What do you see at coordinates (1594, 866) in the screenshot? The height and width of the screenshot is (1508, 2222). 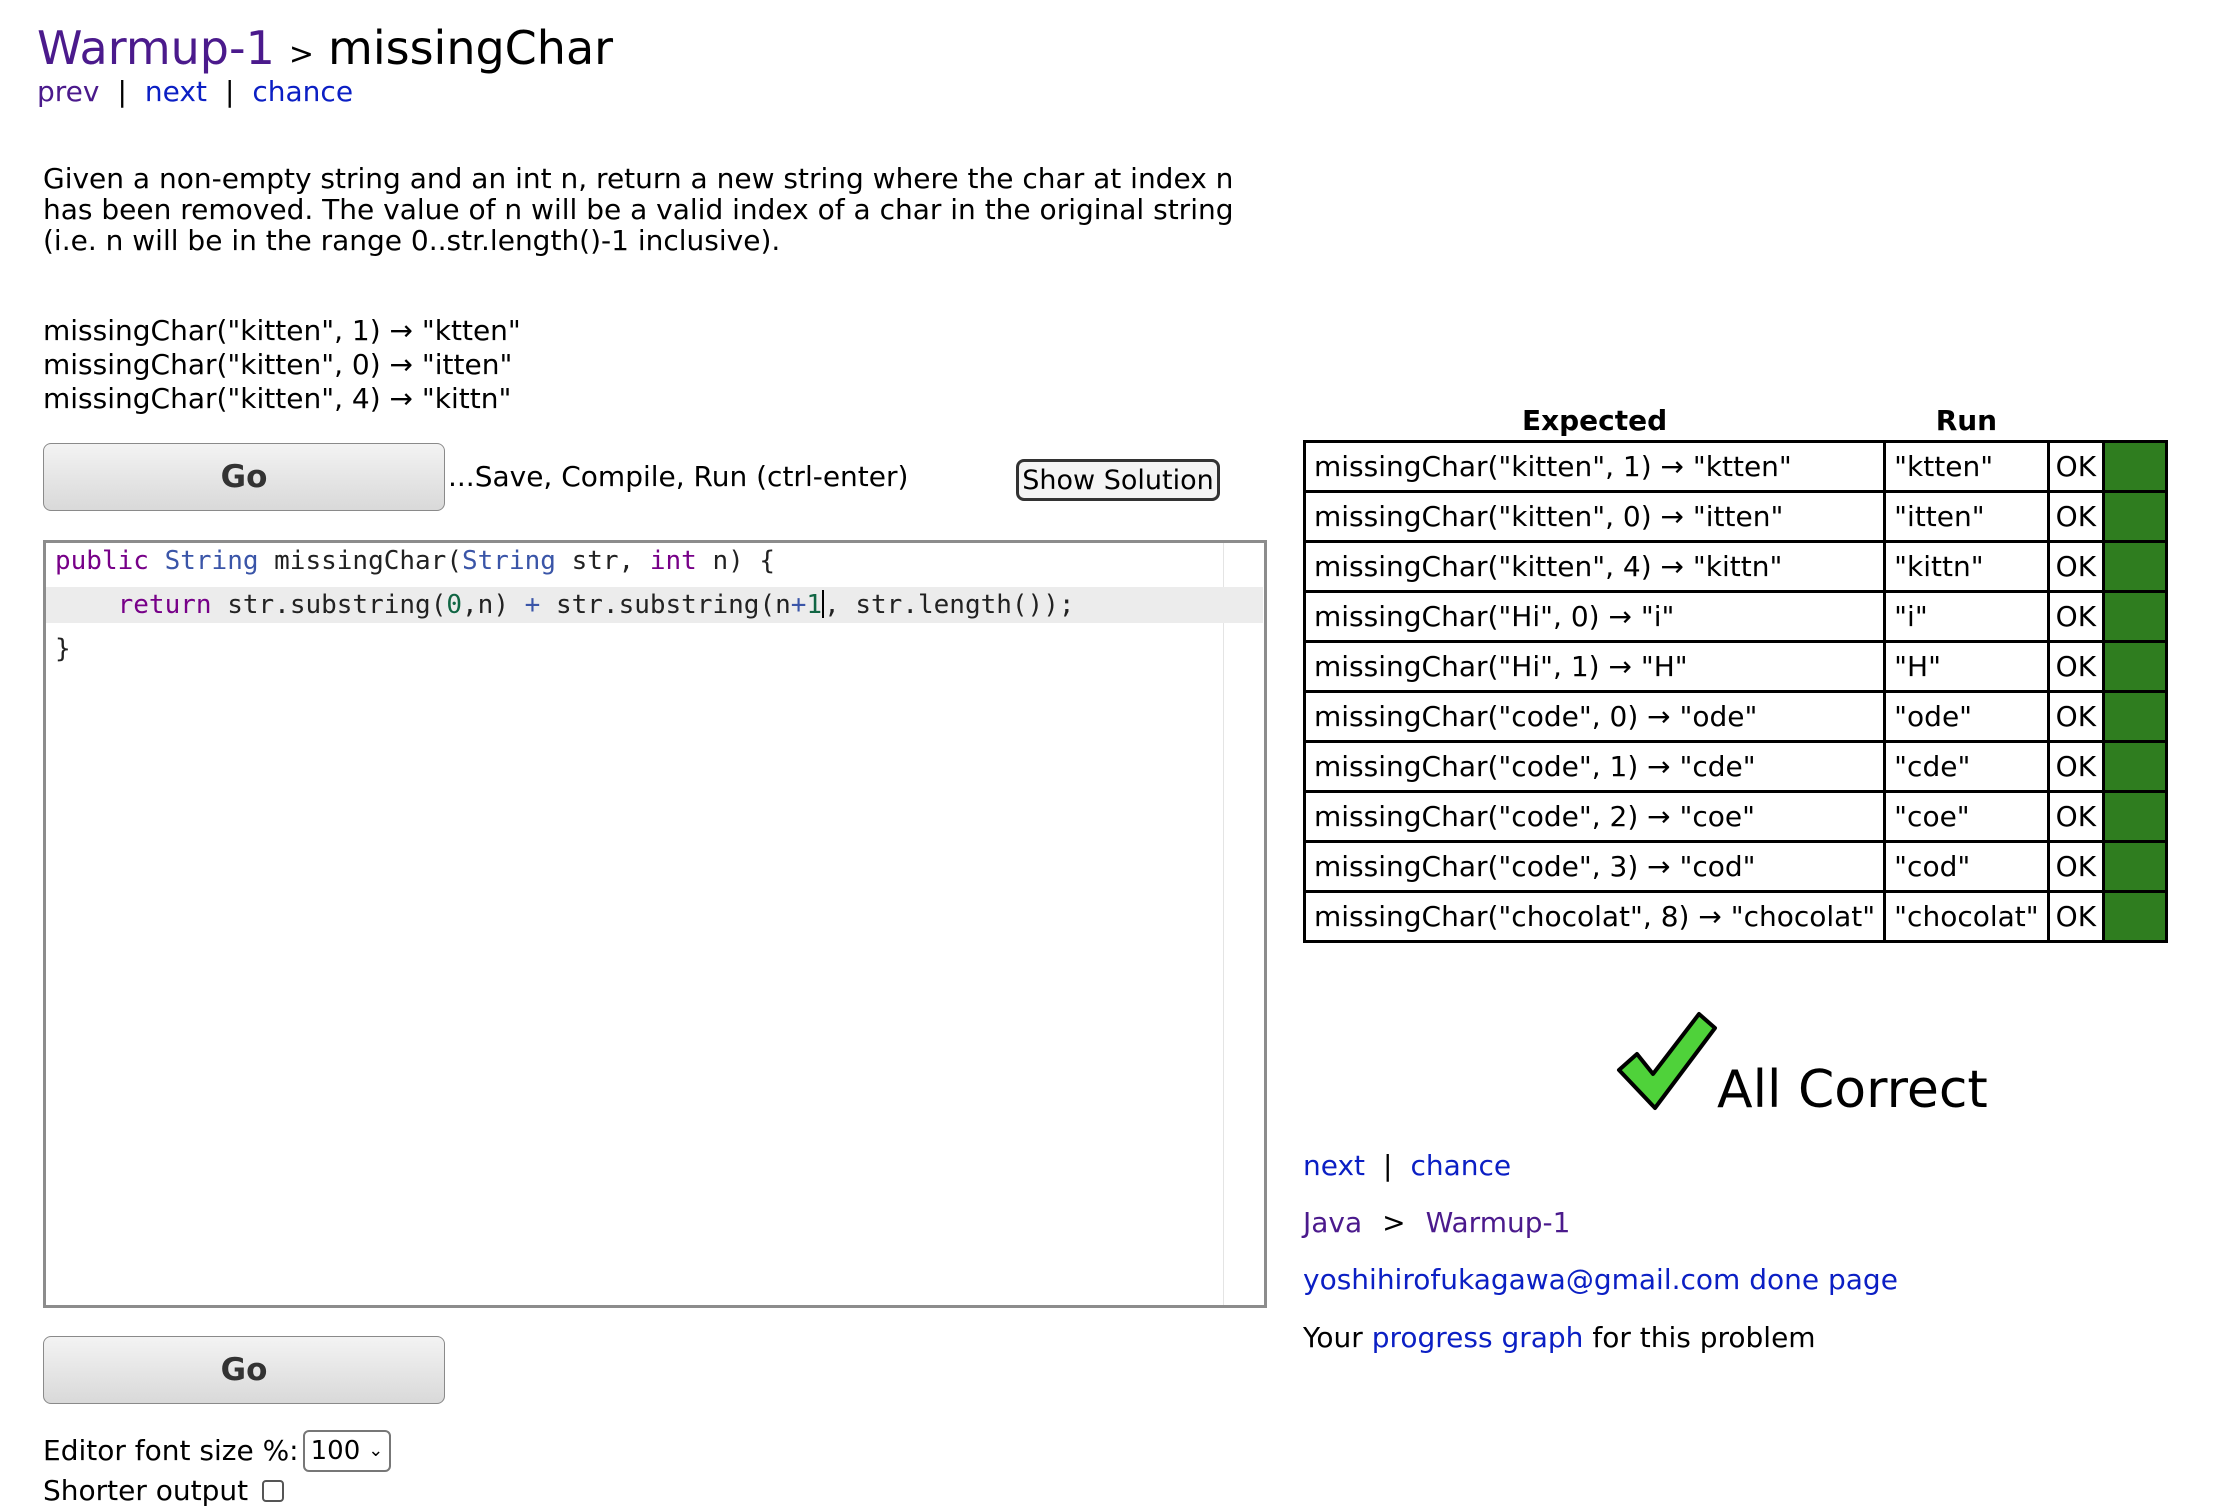 I see `expected-cell: missingChar("code", 3) → "cod"` at bounding box center [1594, 866].